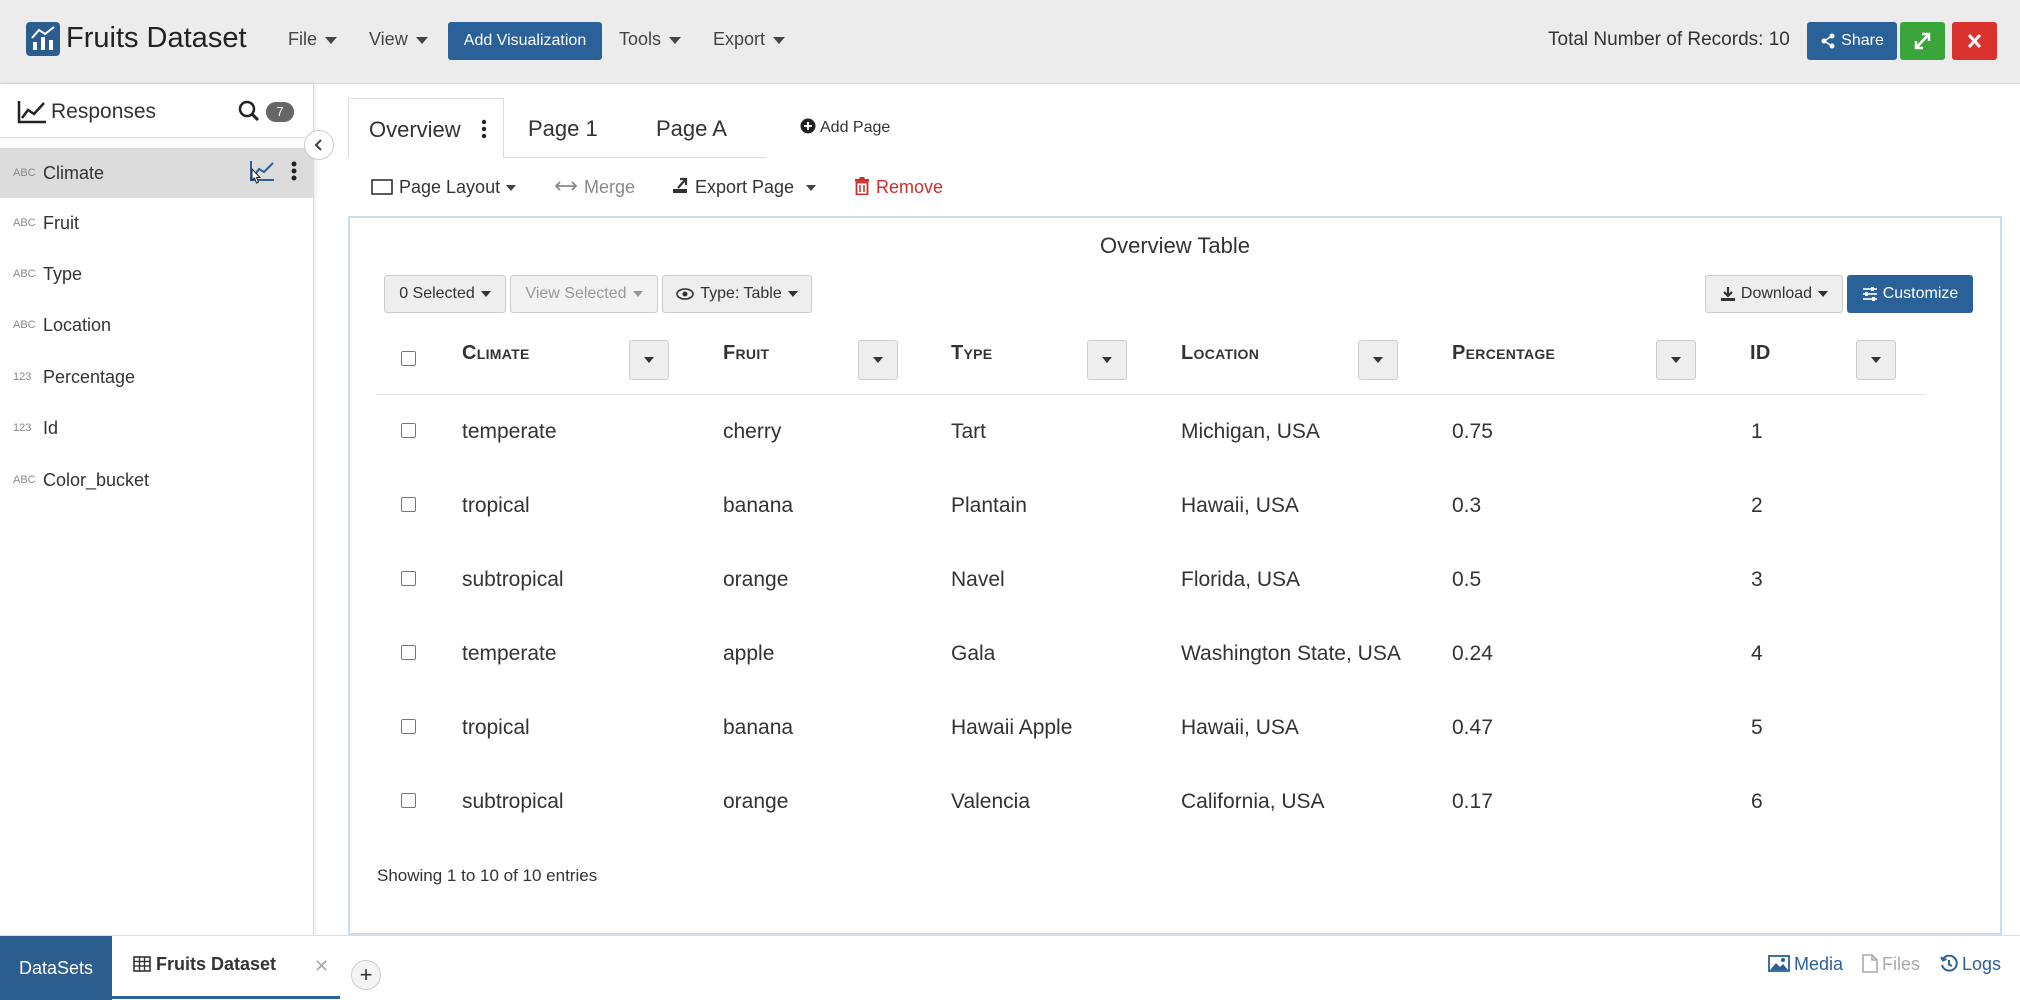 Image resolution: width=2020 pixels, height=1000 pixels. What do you see at coordinates (157, 223) in the screenshot?
I see `sidebar-item-fruit: ABC Fruit` at bounding box center [157, 223].